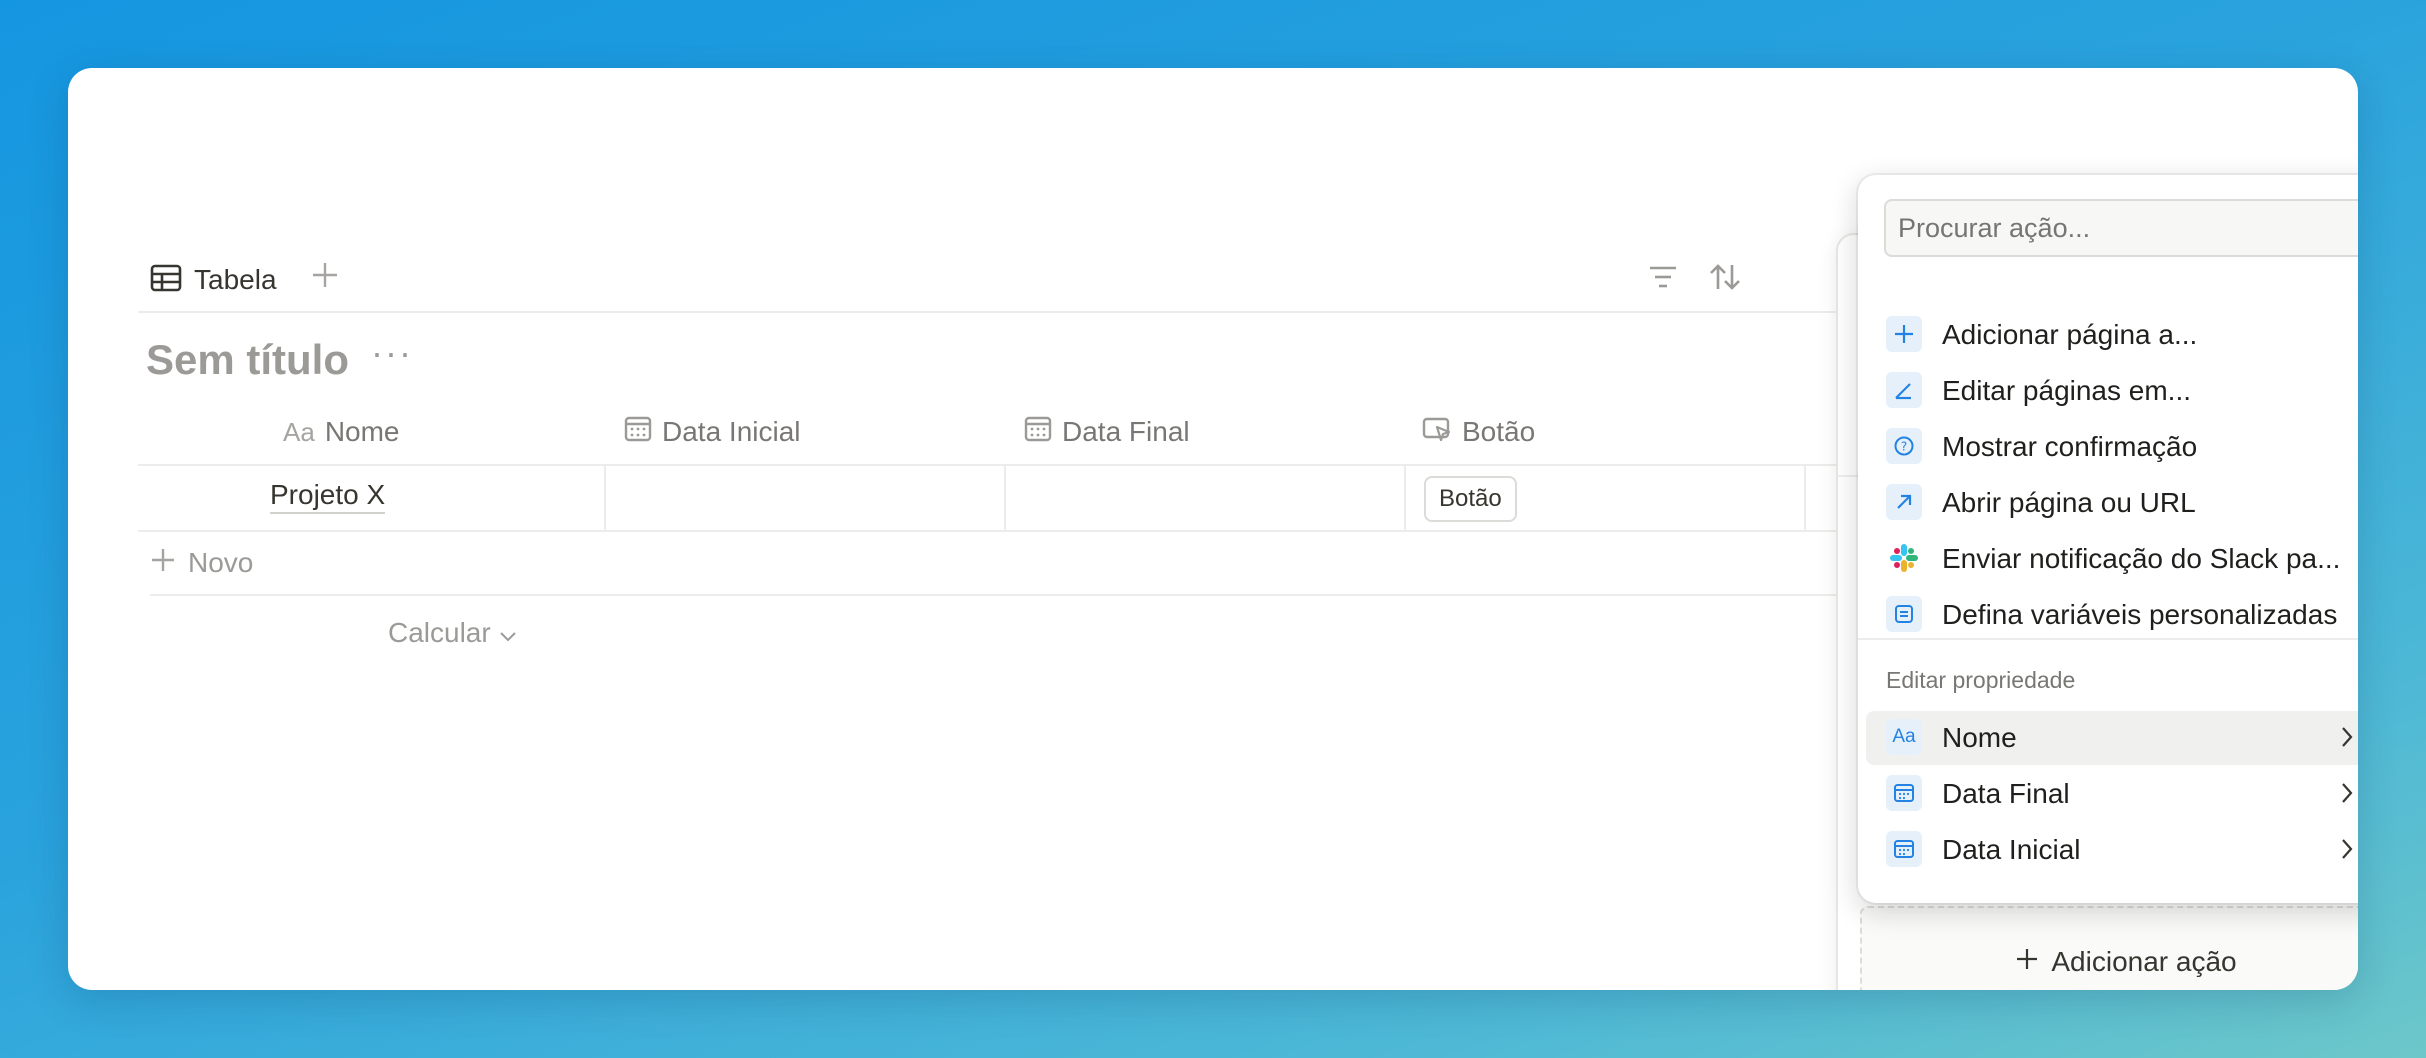  What do you see at coordinates (235, 279) in the screenshot?
I see `tab-label: Tabela` at bounding box center [235, 279].